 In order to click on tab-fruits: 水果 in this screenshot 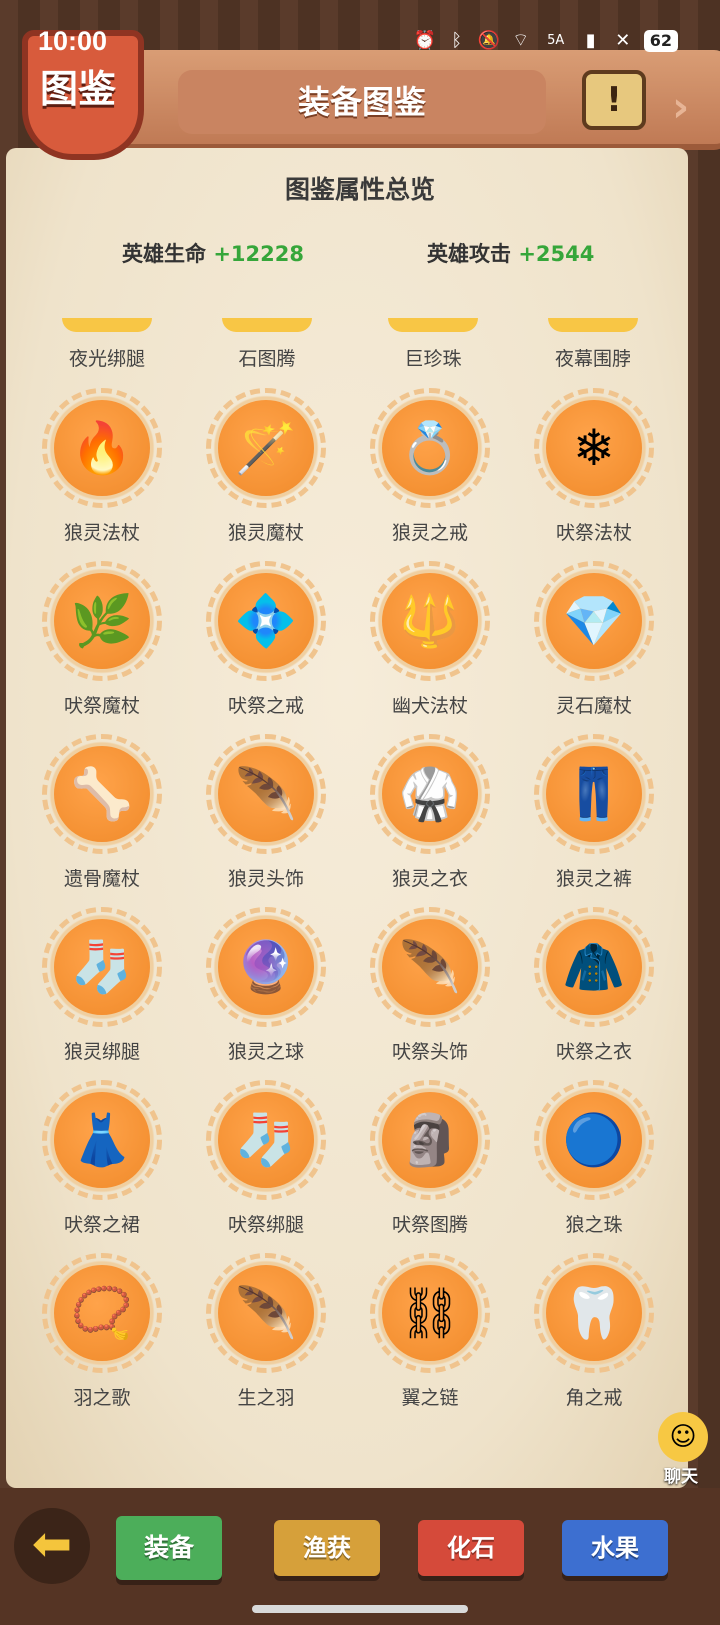, I will do `click(615, 1548)`.